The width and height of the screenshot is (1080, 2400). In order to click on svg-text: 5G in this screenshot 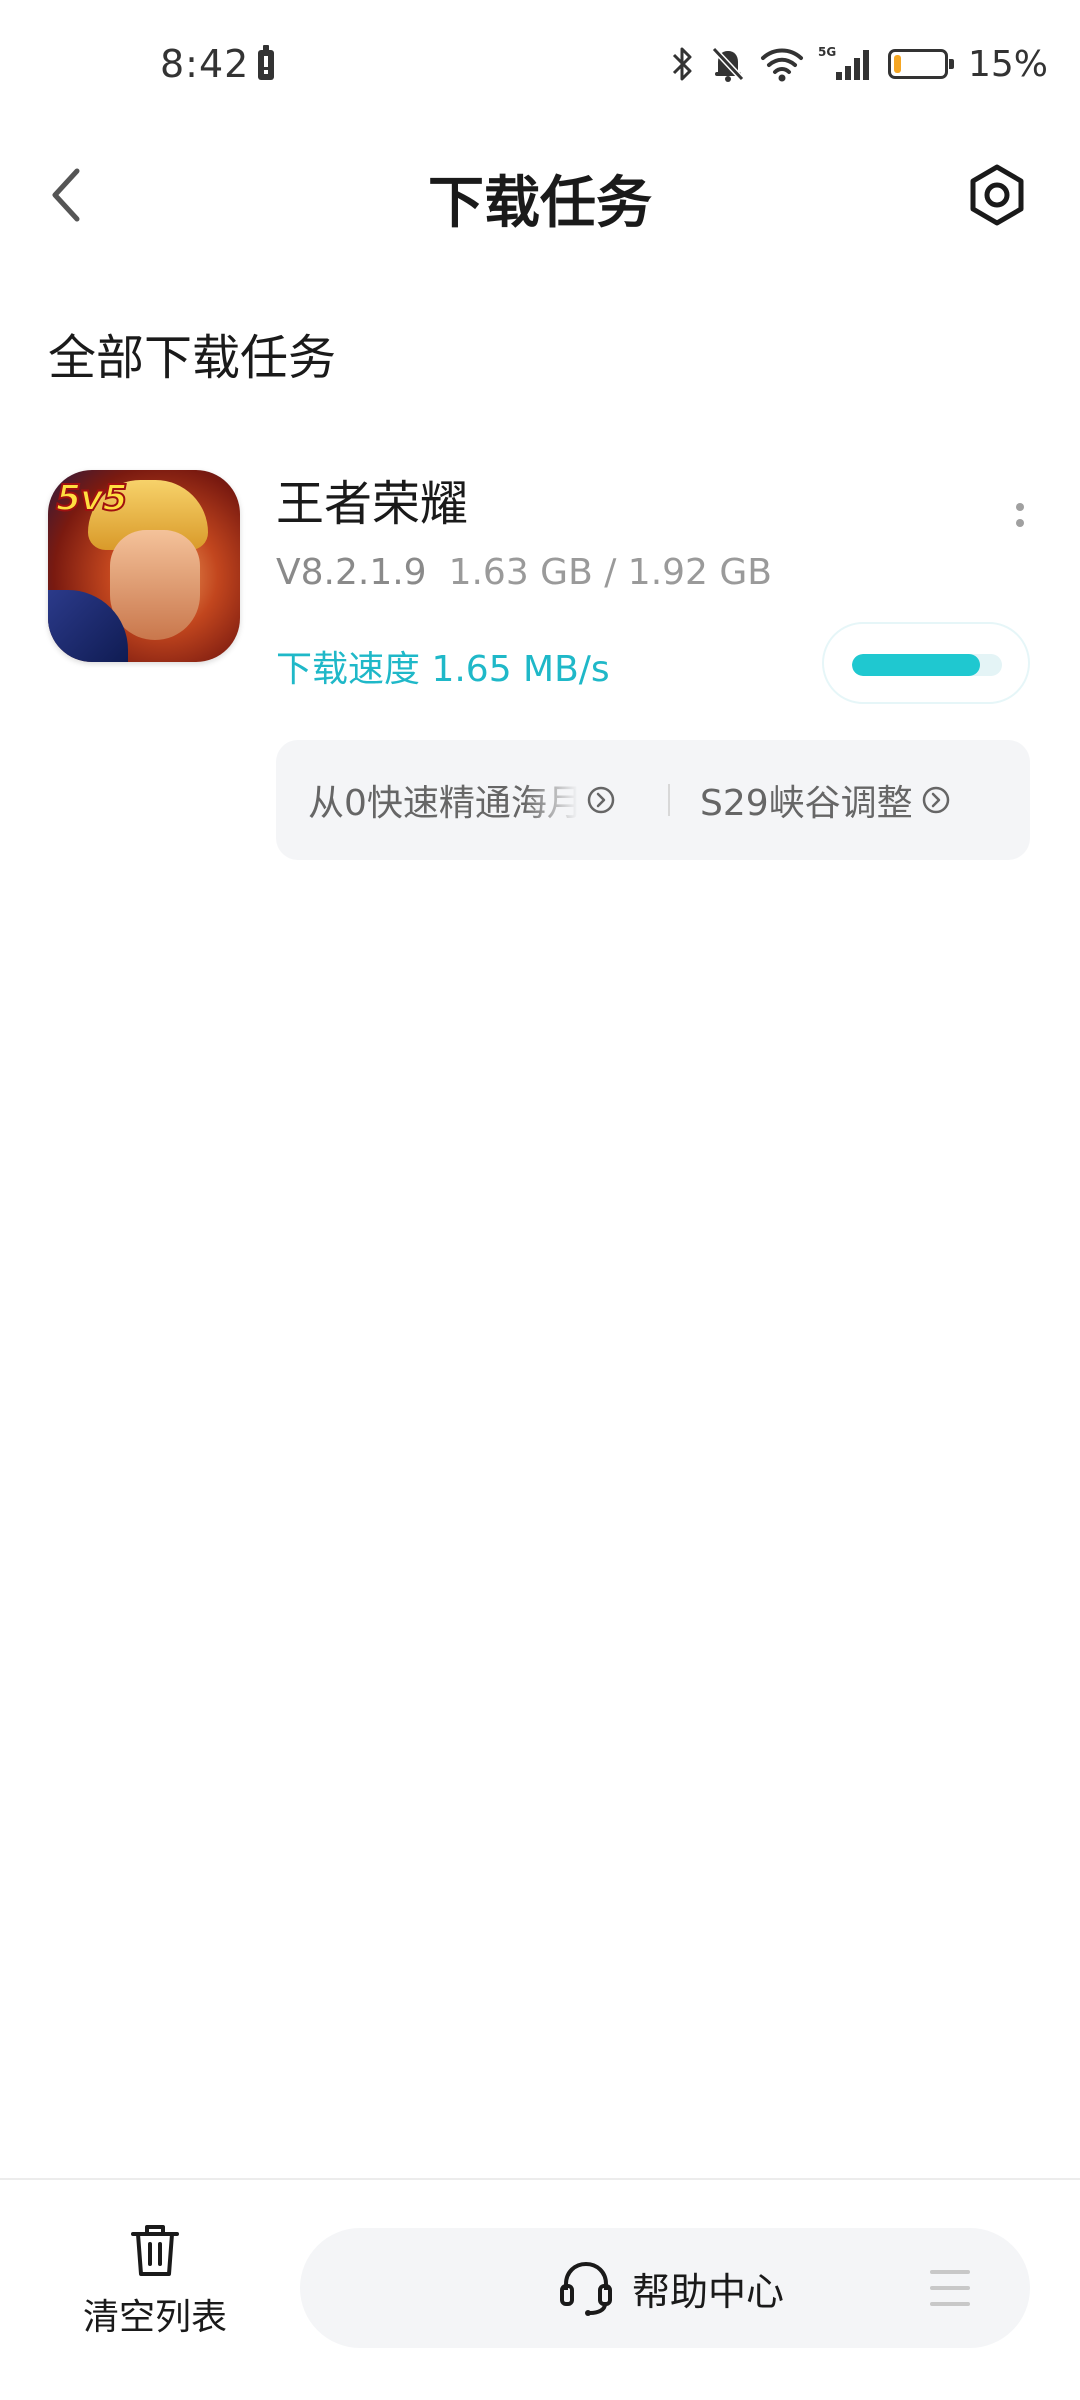, I will do `click(827, 52)`.